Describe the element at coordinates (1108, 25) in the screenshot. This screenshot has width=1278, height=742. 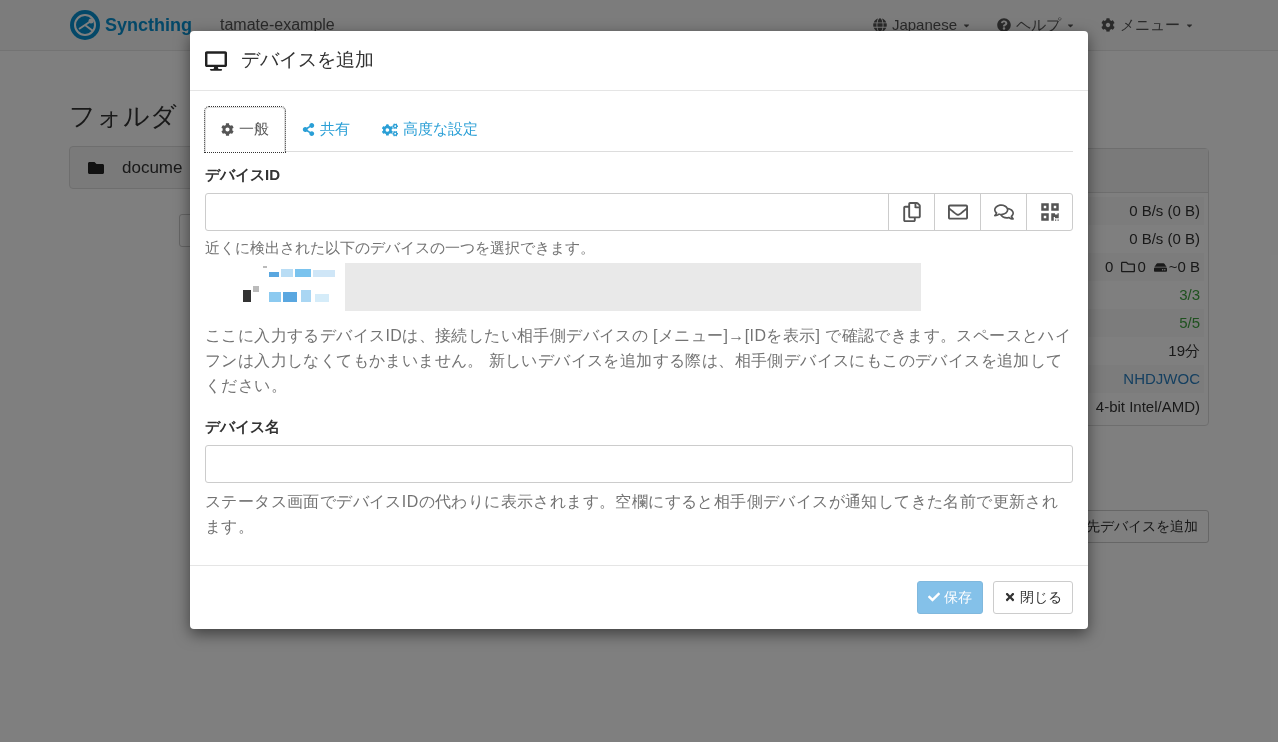
I see `settings-icon` at that location.